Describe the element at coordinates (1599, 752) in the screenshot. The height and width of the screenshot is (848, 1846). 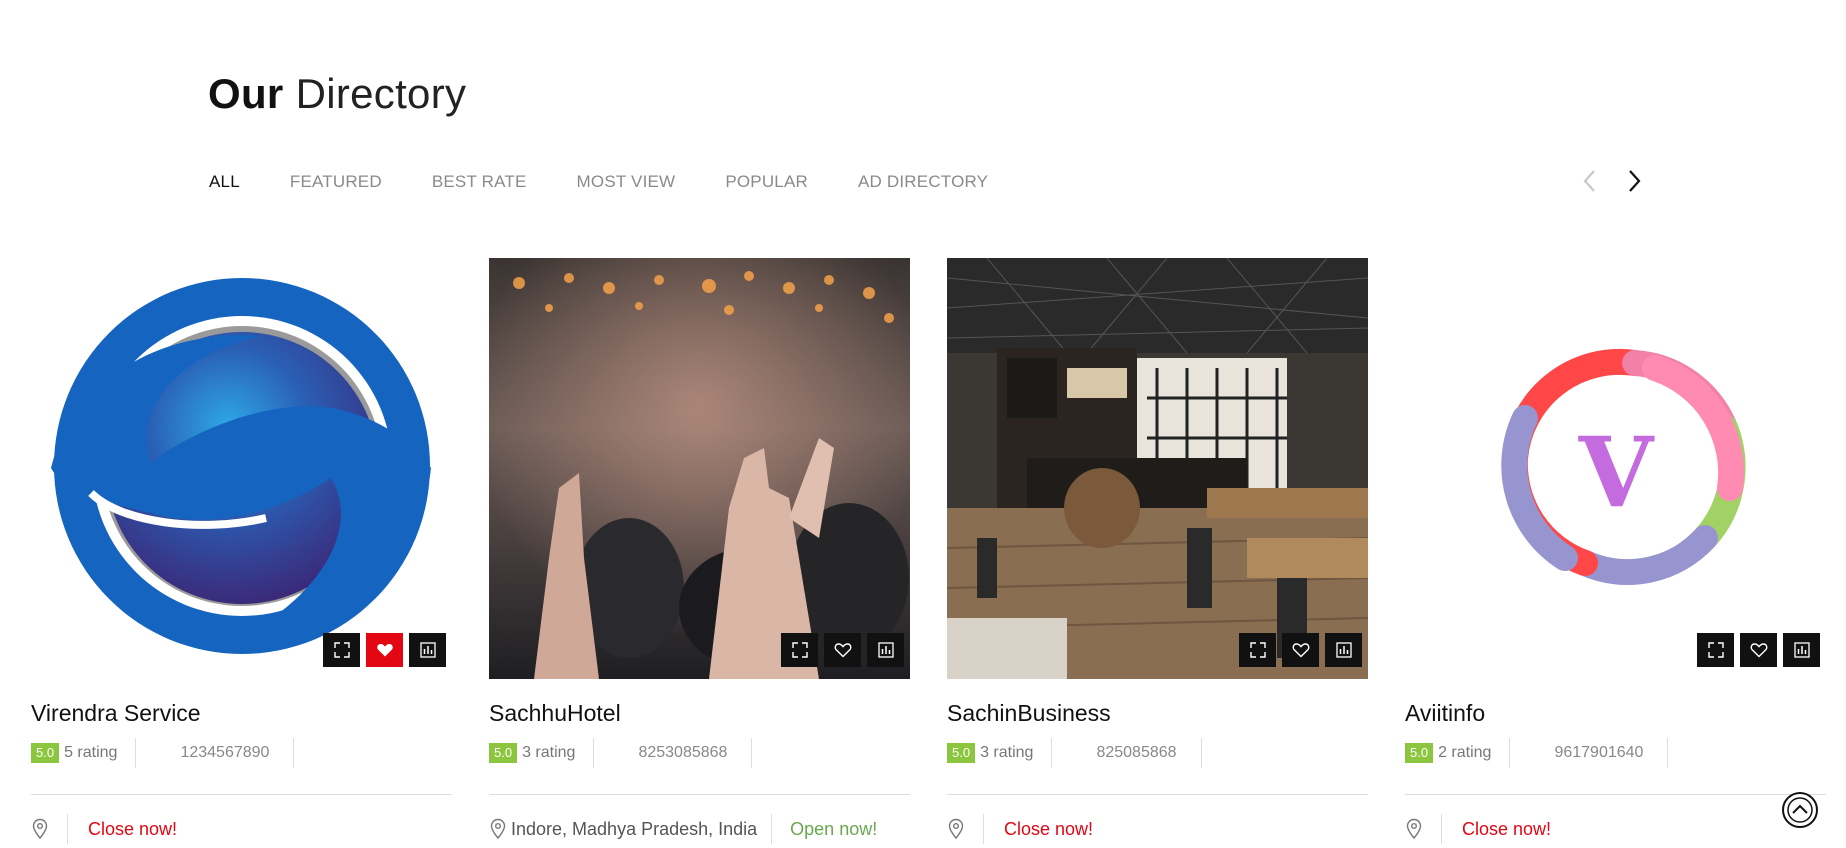
I see `phone-number: 9617901640` at that location.